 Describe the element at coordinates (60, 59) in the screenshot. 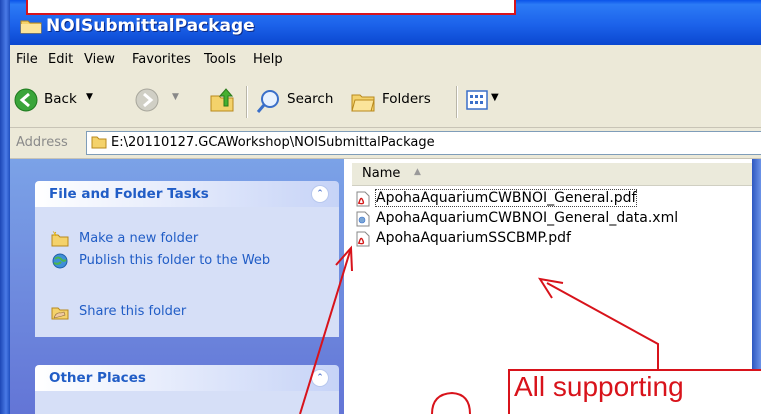

I see `menu-edit: Edit` at that location.